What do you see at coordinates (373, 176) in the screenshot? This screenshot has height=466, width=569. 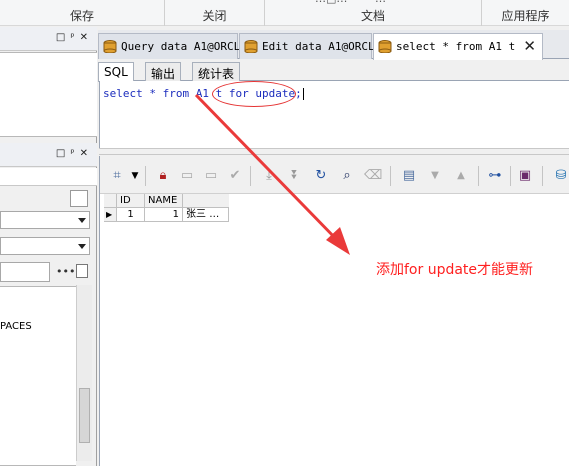 I see `clear-icon: ⌫` at bounding box center [373, 176].